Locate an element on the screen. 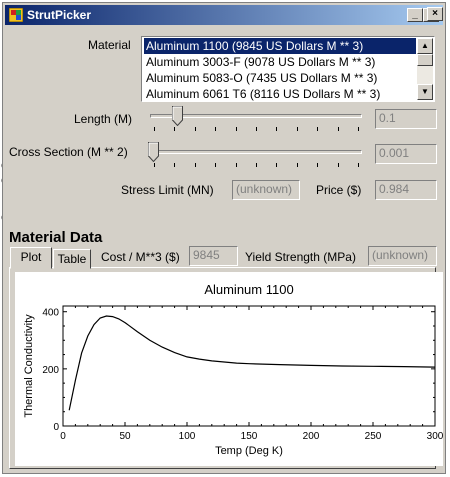 The height and width of the screenshot is (477, 450). cross-section-label: Cross Section (M ** 2) is located at coordinates (68, 152).